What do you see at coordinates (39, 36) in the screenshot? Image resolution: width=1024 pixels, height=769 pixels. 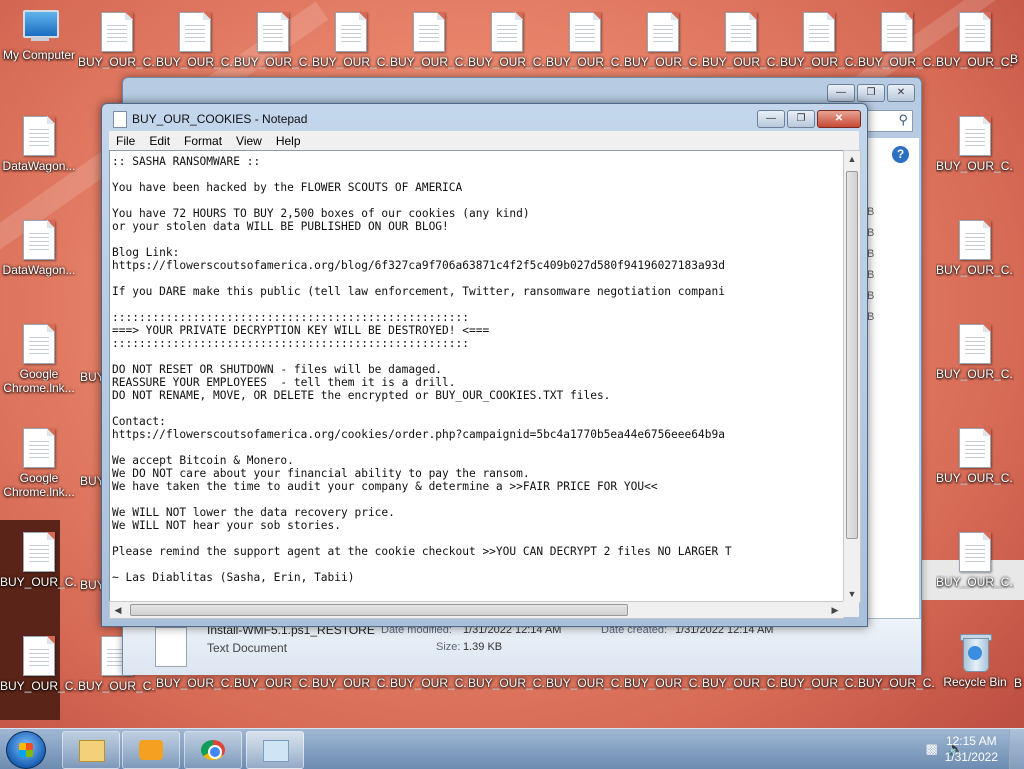 I see `desktop-icon-my-computer: My Computer` at bounding box center [39, 36].